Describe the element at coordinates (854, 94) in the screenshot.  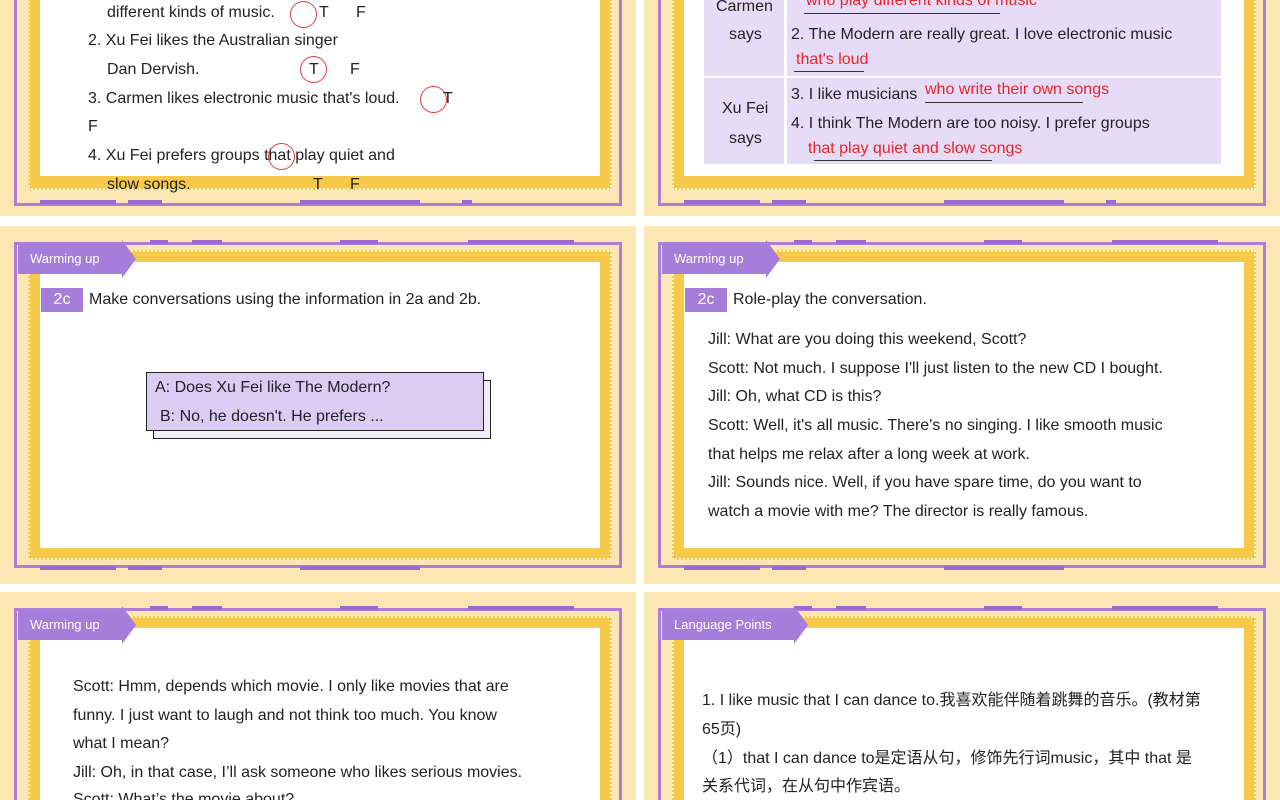
I see `statement-3: 3. I like musicians` at that location.